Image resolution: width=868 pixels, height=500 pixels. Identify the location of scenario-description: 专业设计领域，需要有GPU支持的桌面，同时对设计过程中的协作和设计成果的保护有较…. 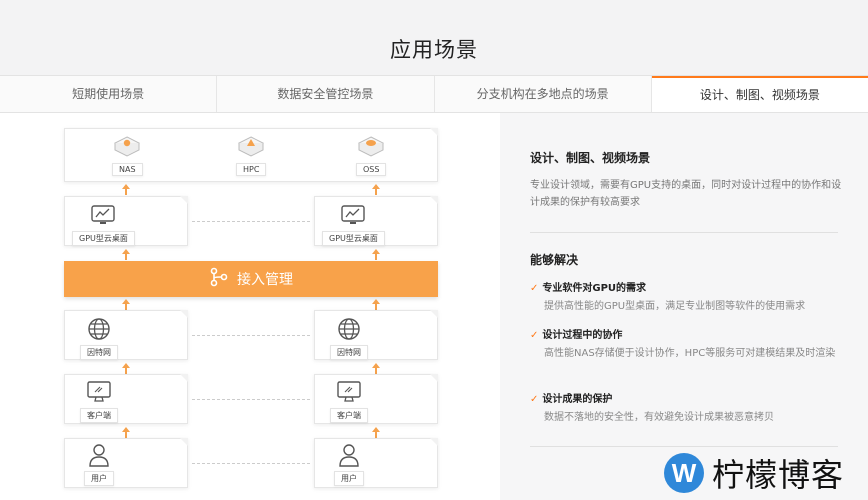
(686, 194).